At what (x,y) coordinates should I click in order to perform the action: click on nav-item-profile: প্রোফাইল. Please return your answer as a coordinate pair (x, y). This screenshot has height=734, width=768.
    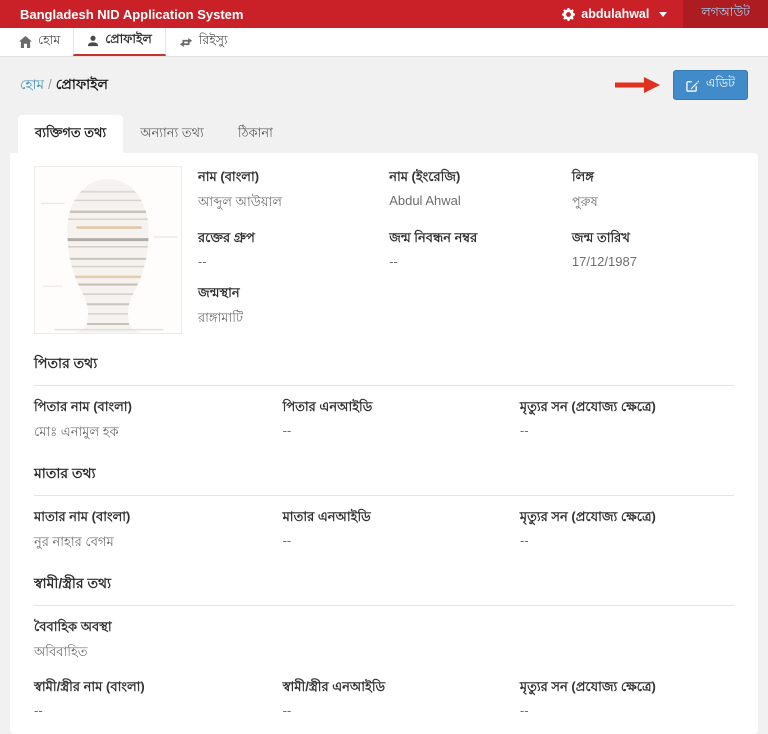
    Looking at the image, I should click on (119, 42).